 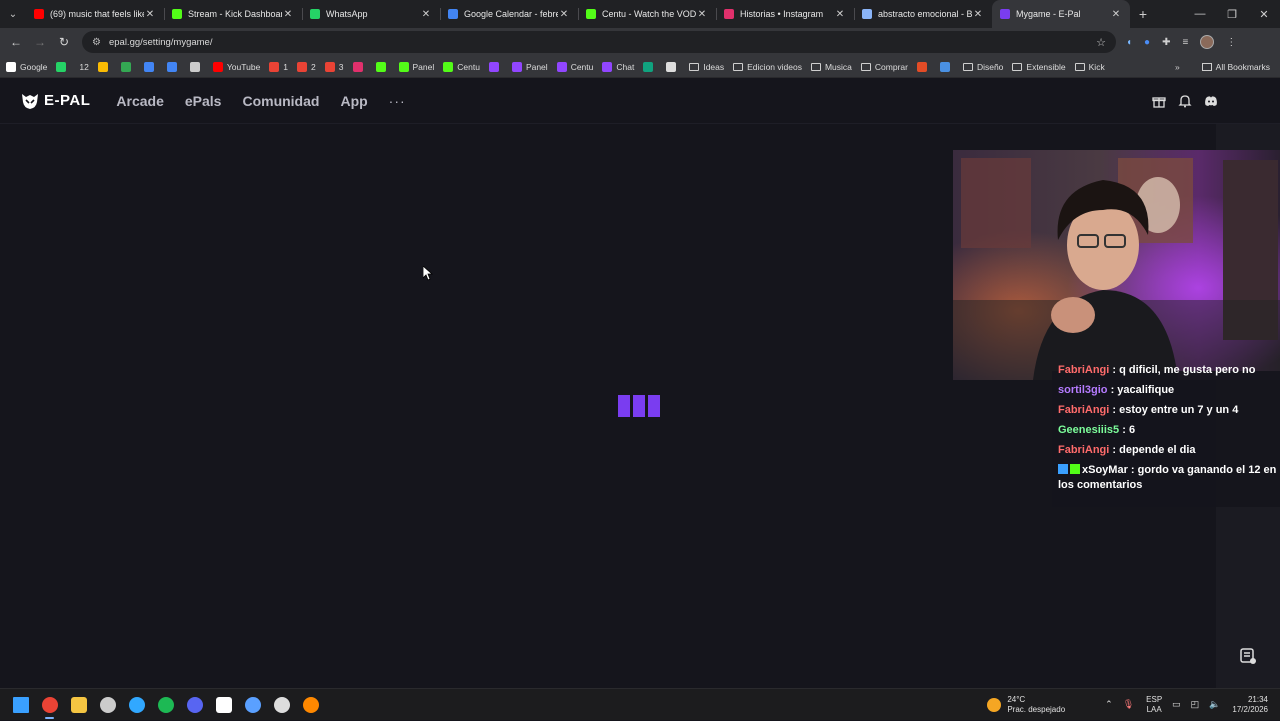 I want to click on reload-icon: ↻, so click(x=64, y=42).